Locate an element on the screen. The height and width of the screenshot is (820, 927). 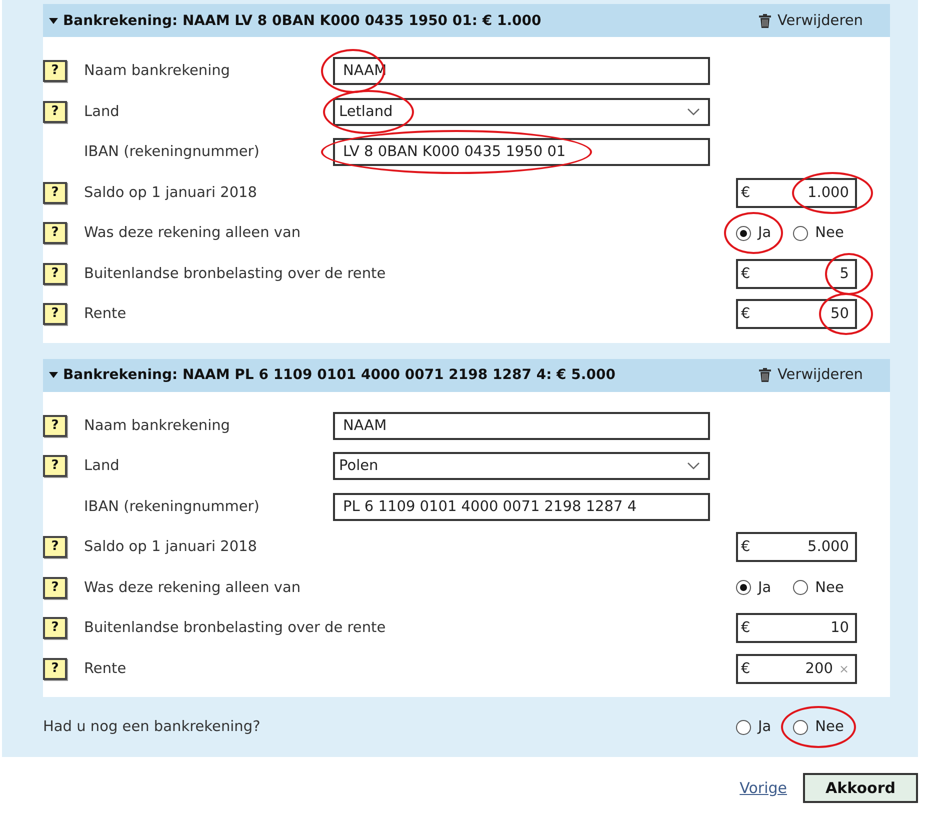
country-dropdown: Polen is located at coordinates (521, 466).